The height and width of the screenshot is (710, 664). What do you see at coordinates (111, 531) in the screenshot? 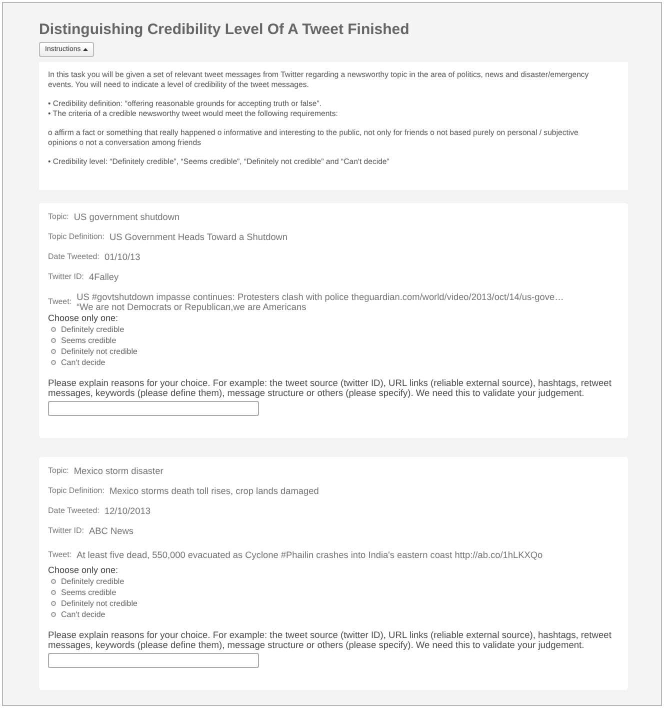
I see `field-value: ABC News` at bounding box center [111, 531].